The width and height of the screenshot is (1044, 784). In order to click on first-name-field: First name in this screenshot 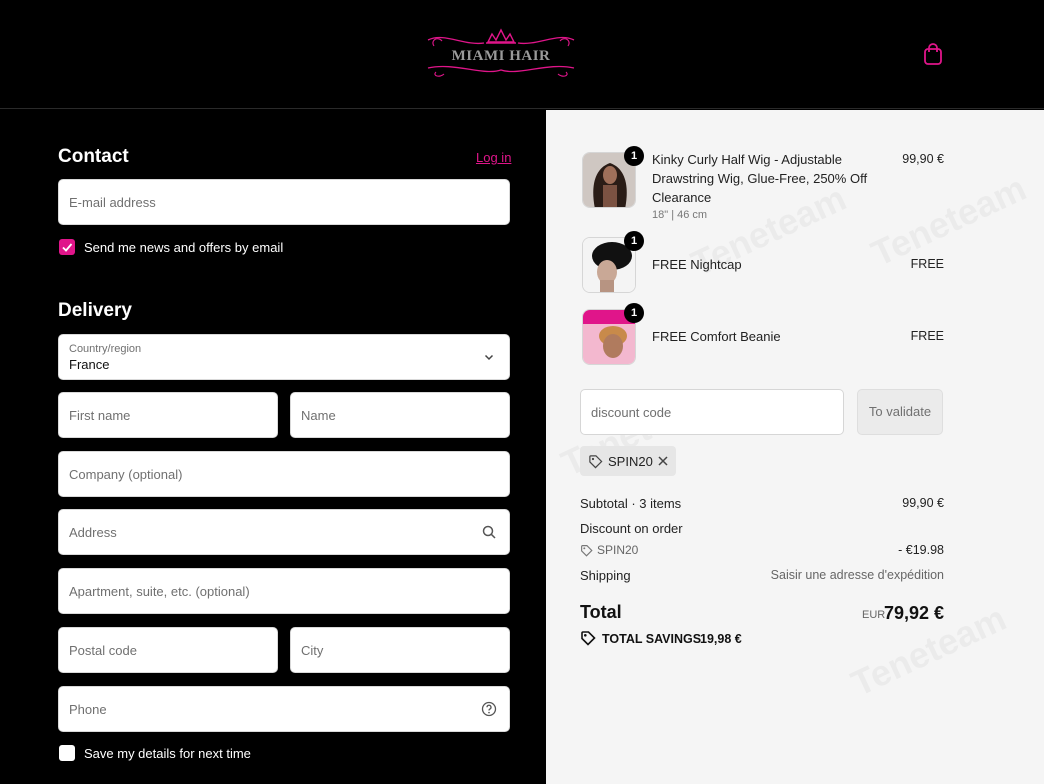, I will do `click(168, 415)`.